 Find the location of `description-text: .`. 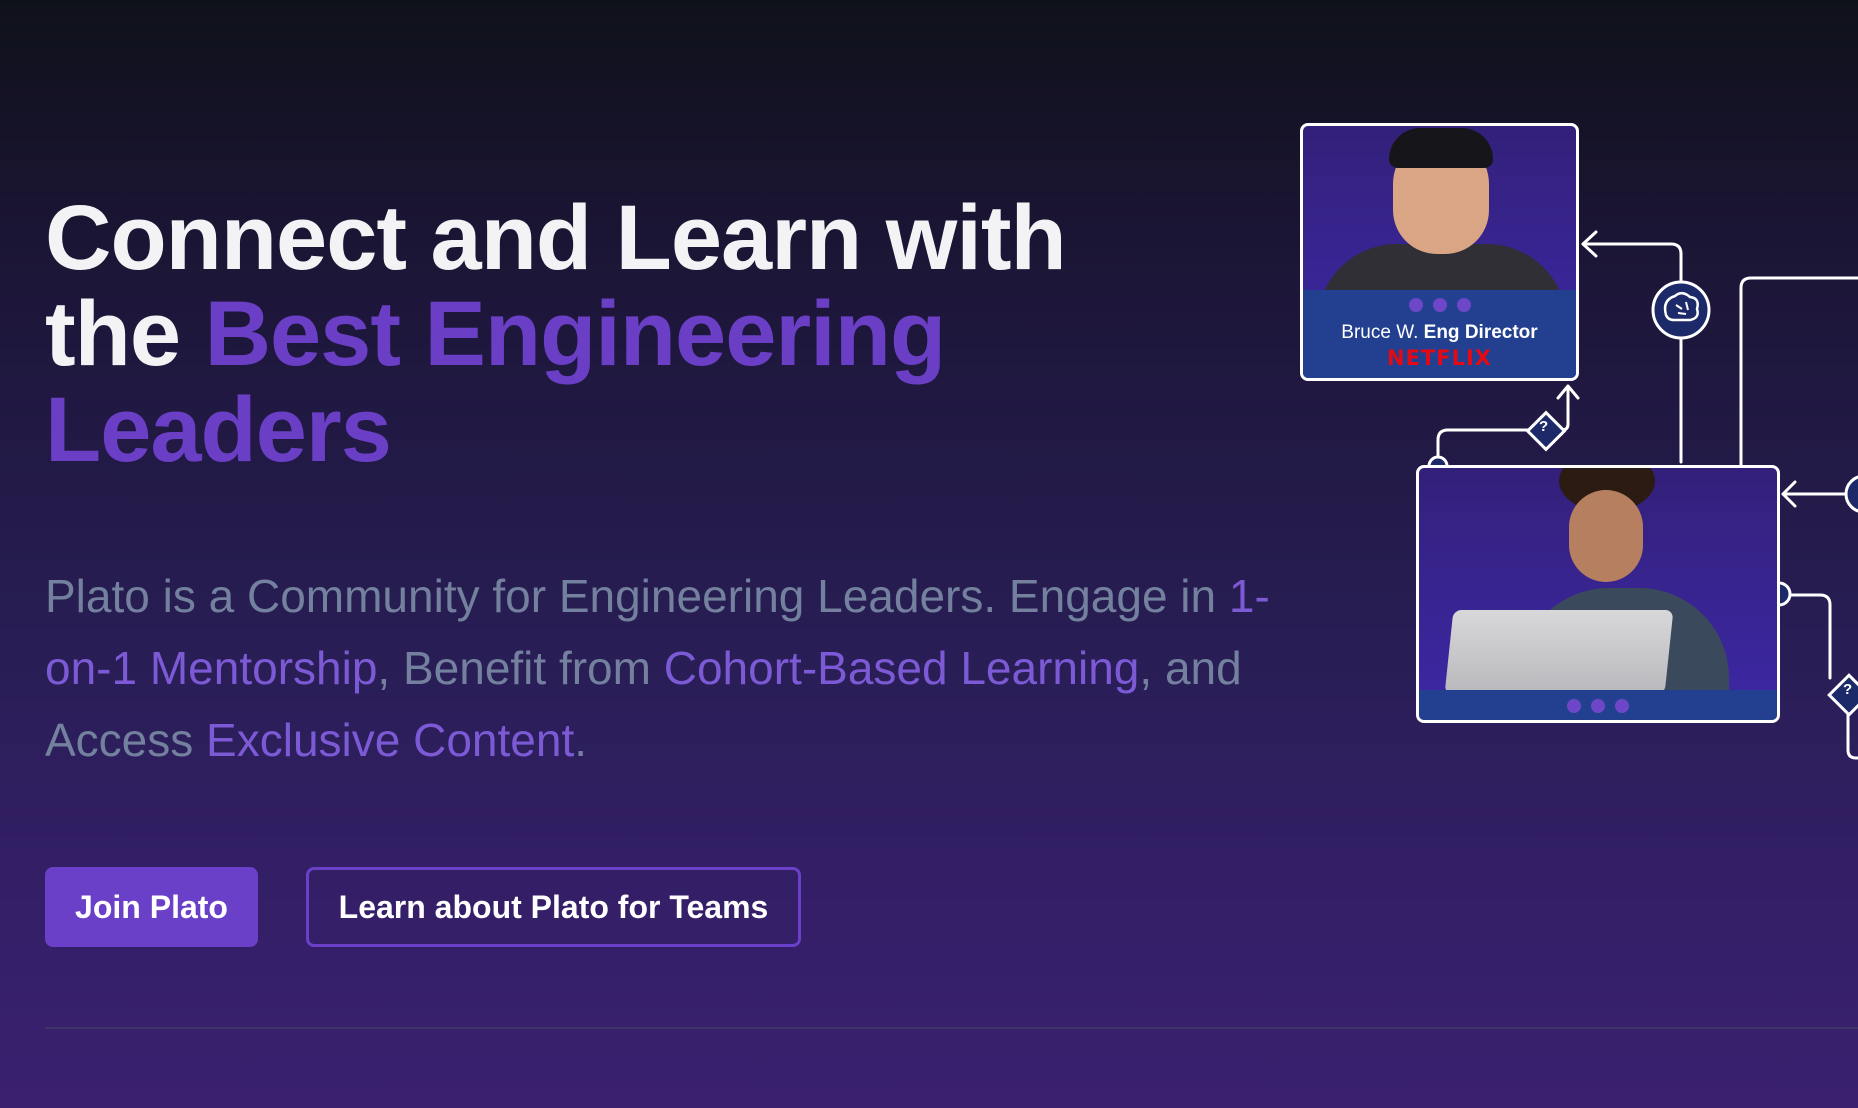

description-text: . is located at coordinates (581, 740).